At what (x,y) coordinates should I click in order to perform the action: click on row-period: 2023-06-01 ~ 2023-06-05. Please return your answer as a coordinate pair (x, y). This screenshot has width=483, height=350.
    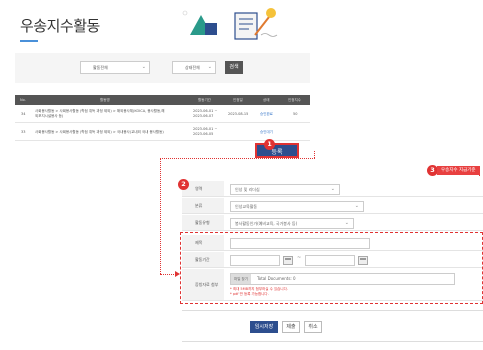
    Looking at the image, I should click on (205, 132).